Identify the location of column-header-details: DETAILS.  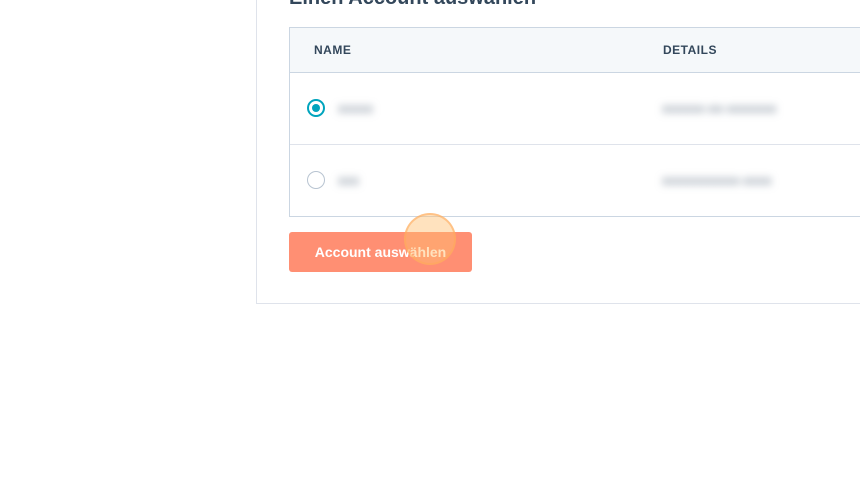
(690, 50).